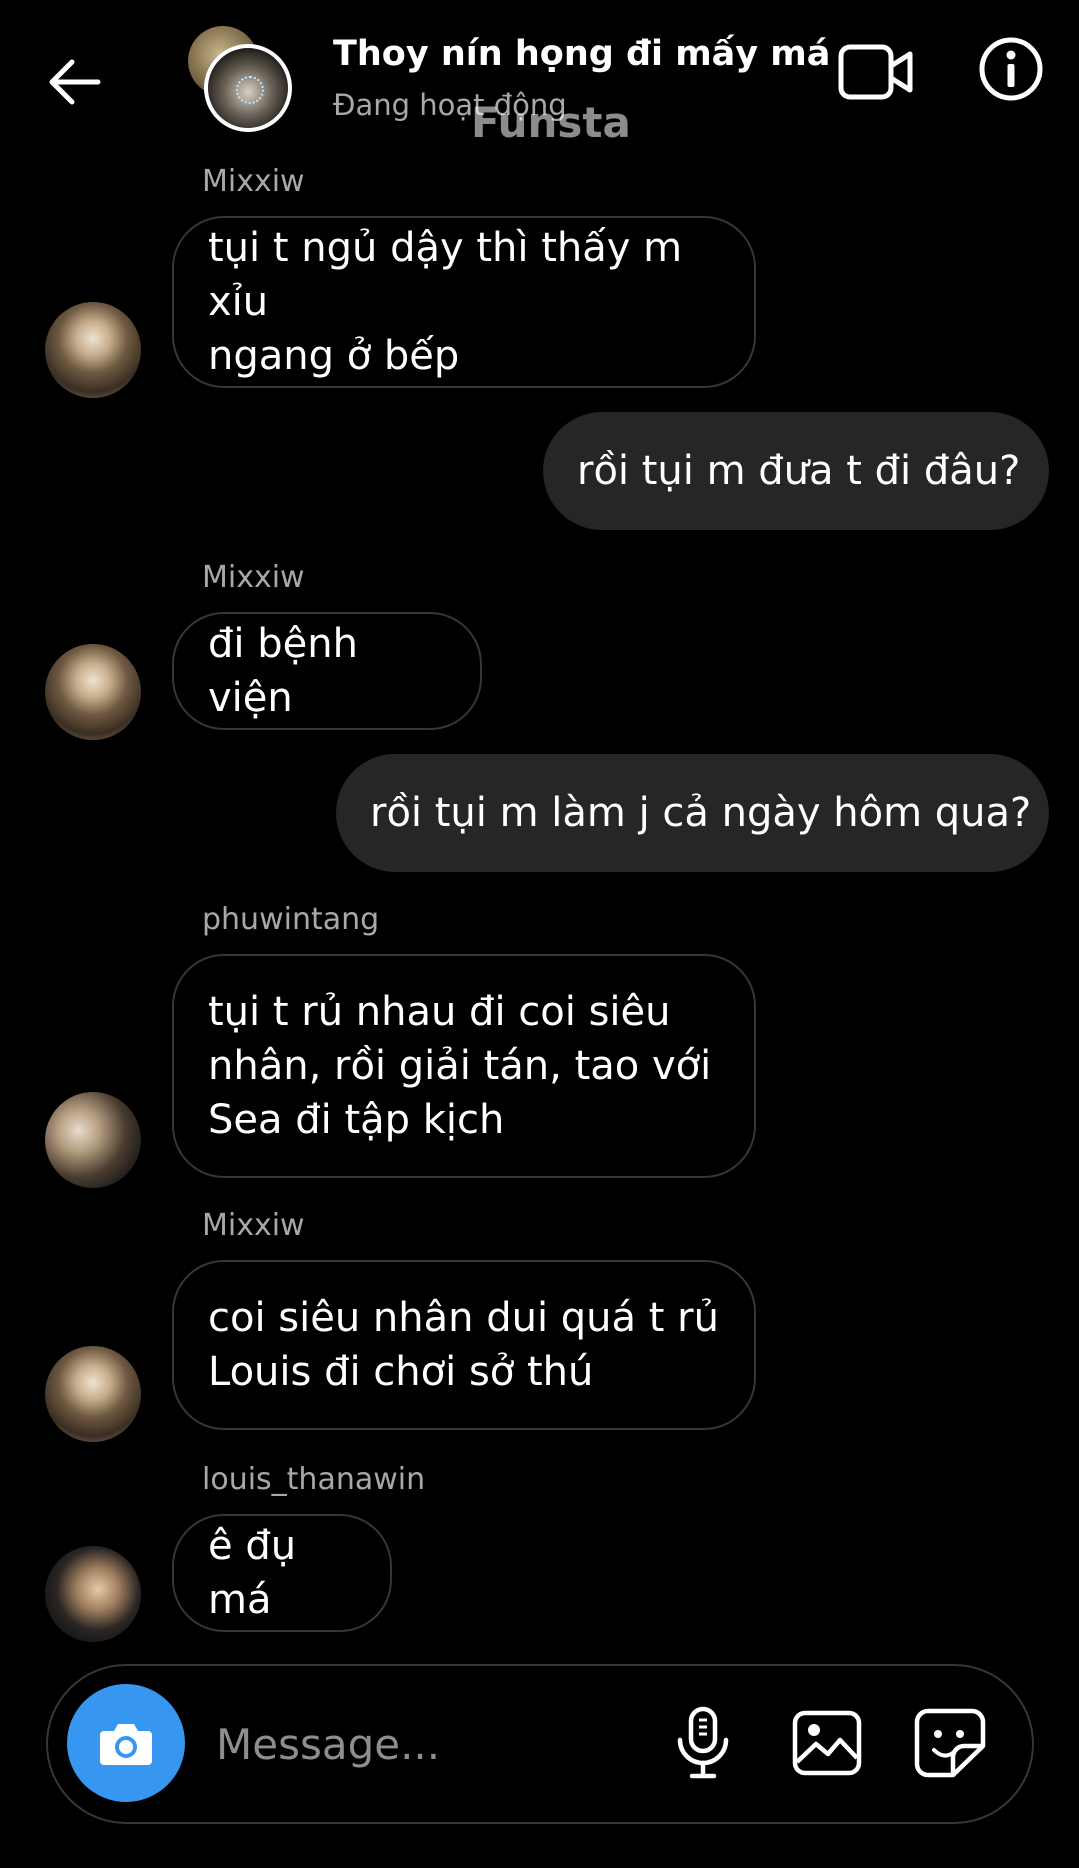 This screenshot has width=1079, height=1868. I want to click on incoming-message-bubble: ê đụ má, so click(282, 1573).